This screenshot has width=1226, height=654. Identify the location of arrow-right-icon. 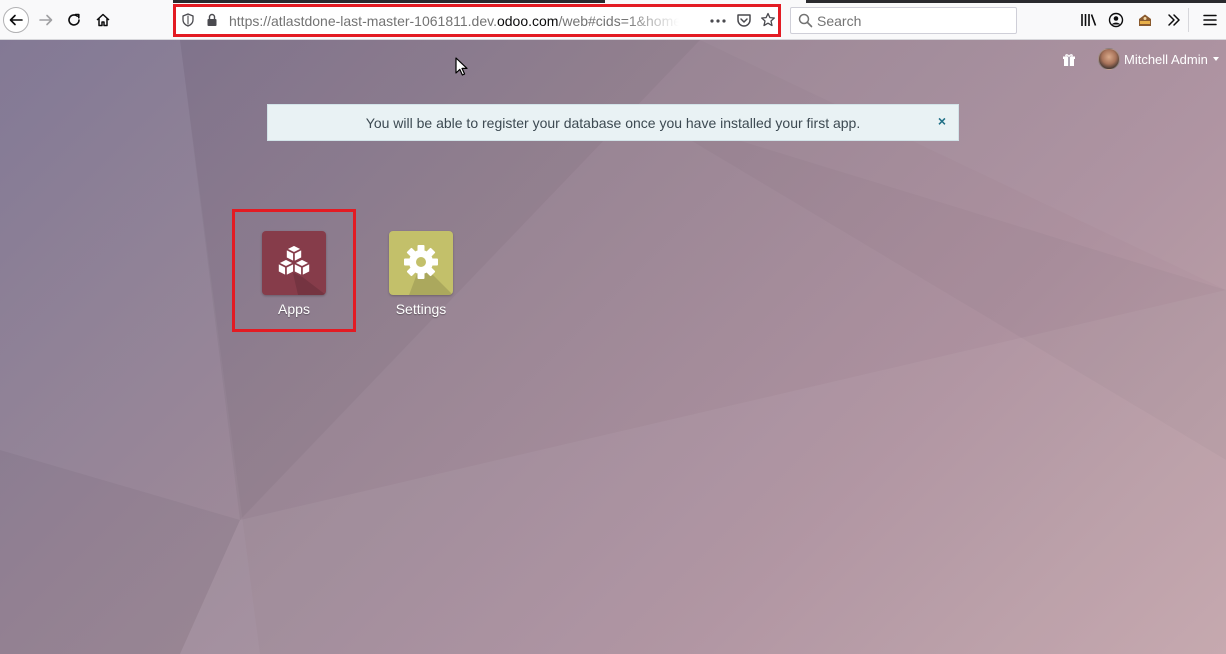
(46, 20).